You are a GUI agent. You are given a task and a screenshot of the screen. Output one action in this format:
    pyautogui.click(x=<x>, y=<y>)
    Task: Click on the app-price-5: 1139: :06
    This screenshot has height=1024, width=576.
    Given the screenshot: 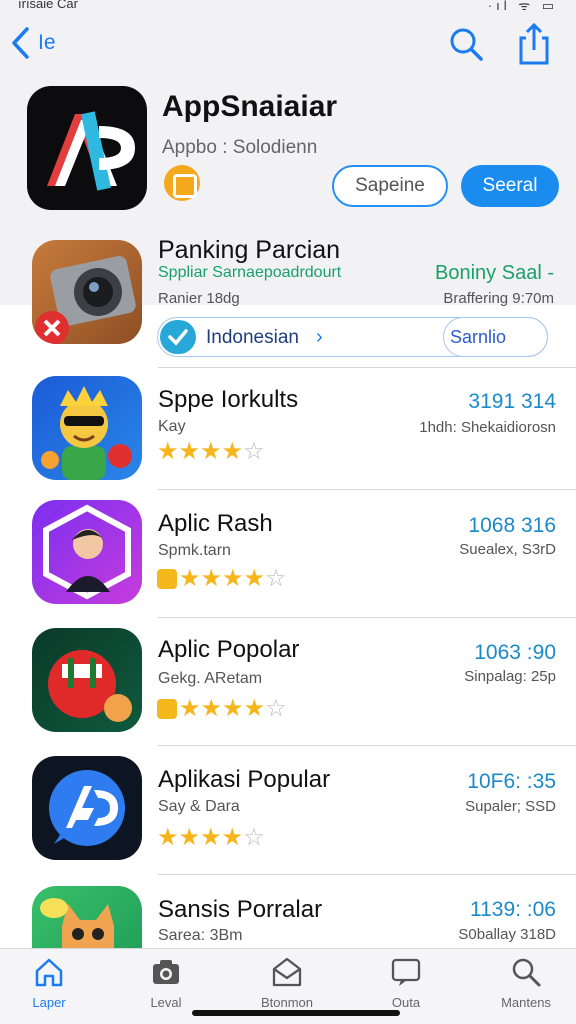 What is the action you would take?
    pyautogui.click(x=512, y=909)
    